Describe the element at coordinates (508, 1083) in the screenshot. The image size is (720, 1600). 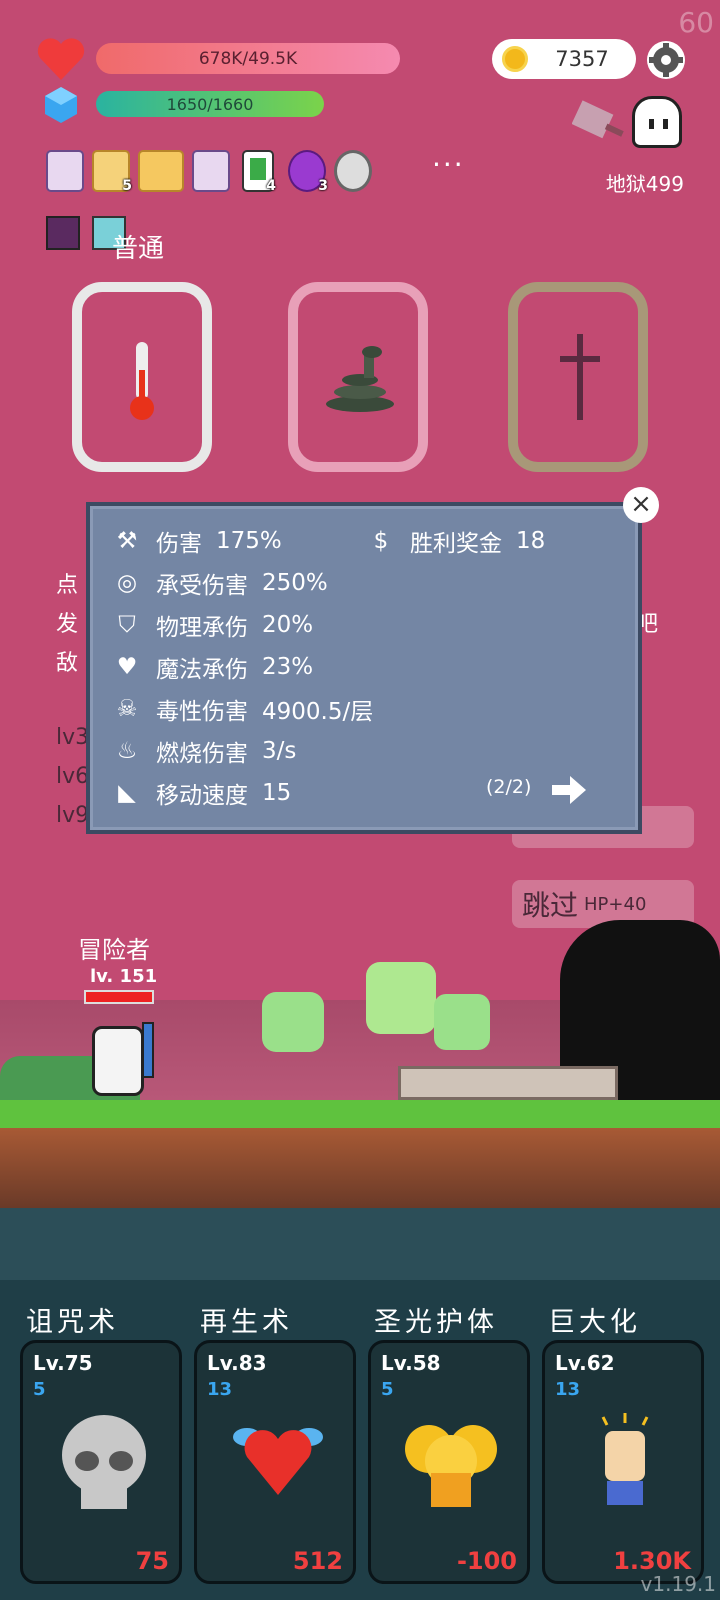
I see `fence` at that location.